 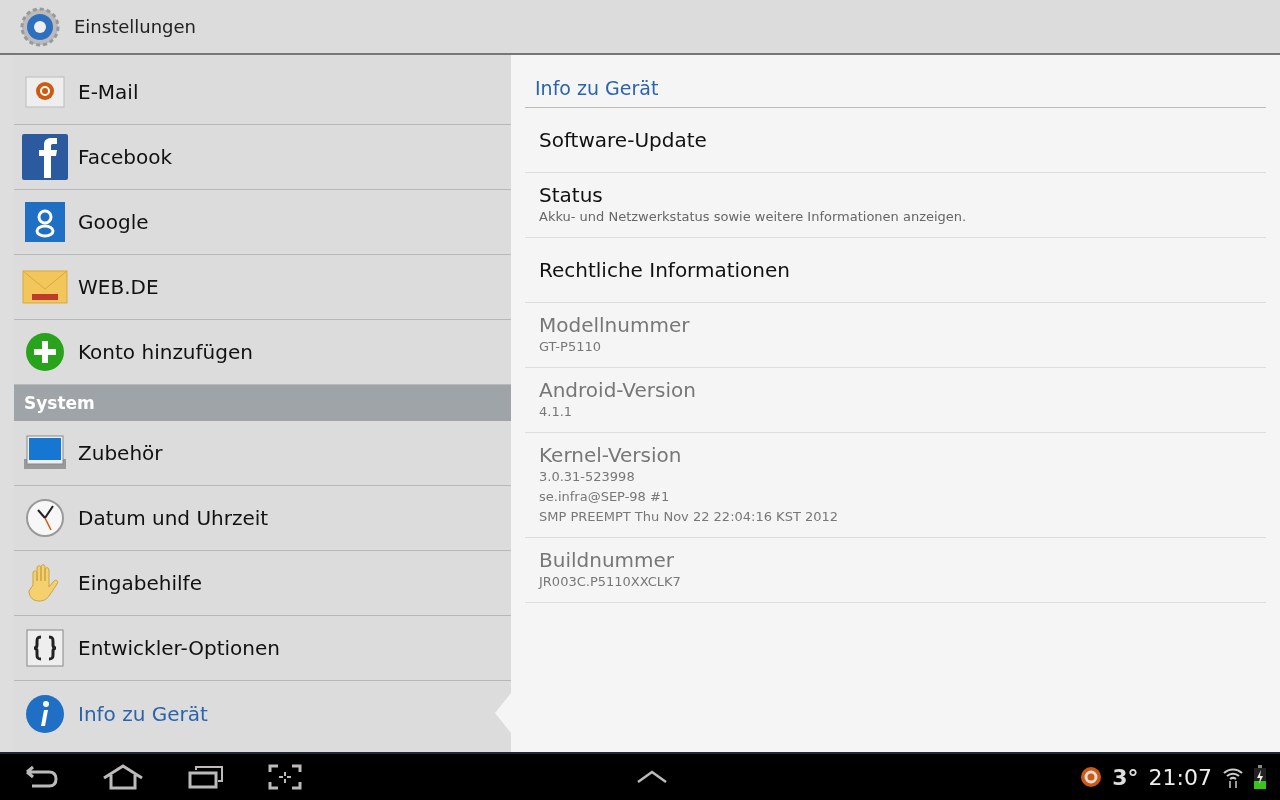 I want to click on settings-item: E-Mail, so click(x=262, y=92).